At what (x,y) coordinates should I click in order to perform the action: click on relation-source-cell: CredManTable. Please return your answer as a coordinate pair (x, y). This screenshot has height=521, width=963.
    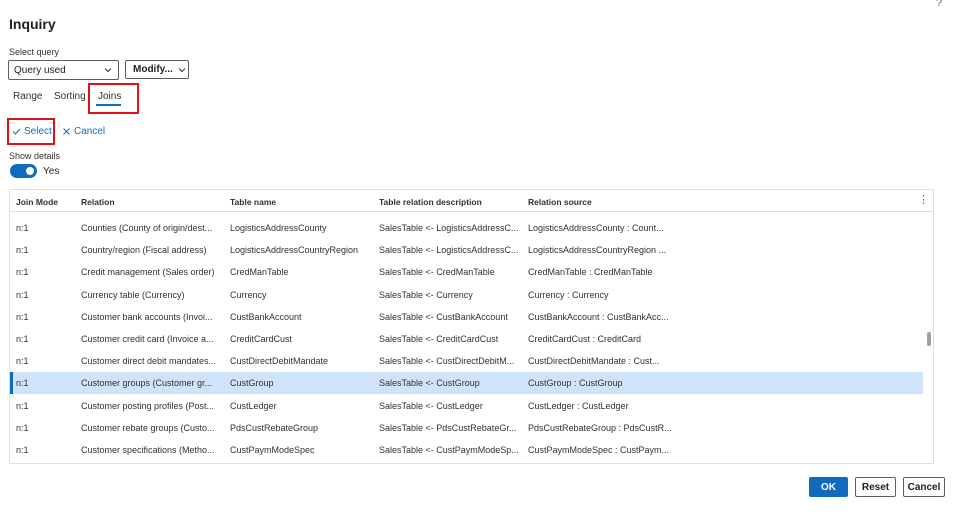
    Looking at the image, I should click on (590, 272).